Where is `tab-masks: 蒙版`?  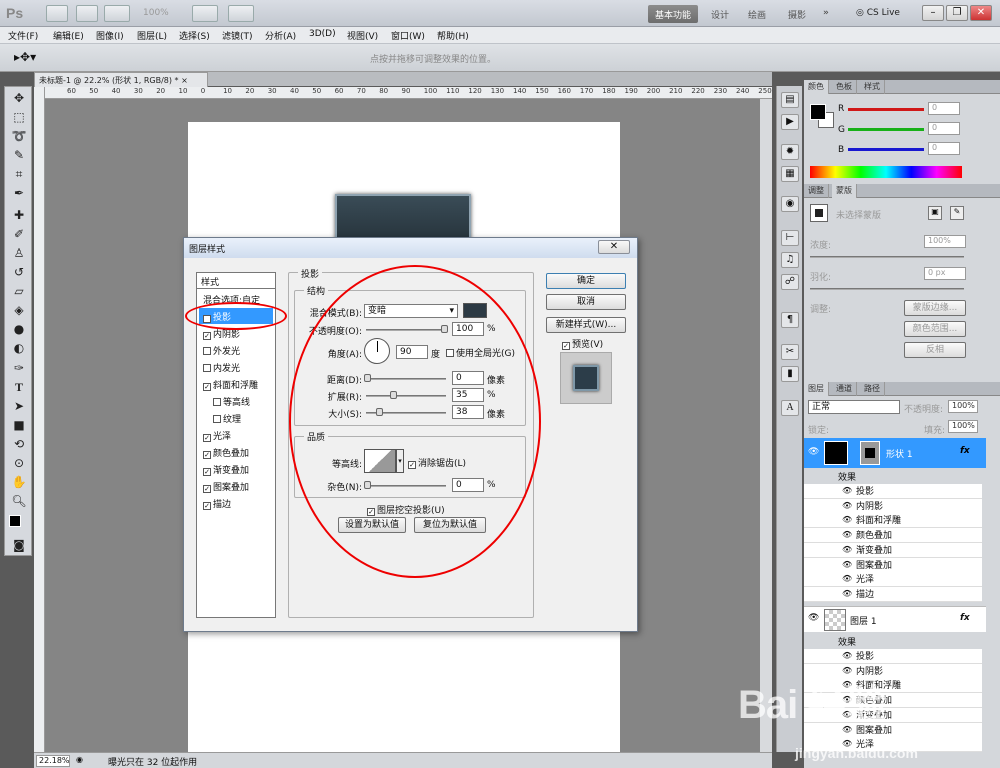 tab-masks: 蒙版 is located at coordinates (844, 191).